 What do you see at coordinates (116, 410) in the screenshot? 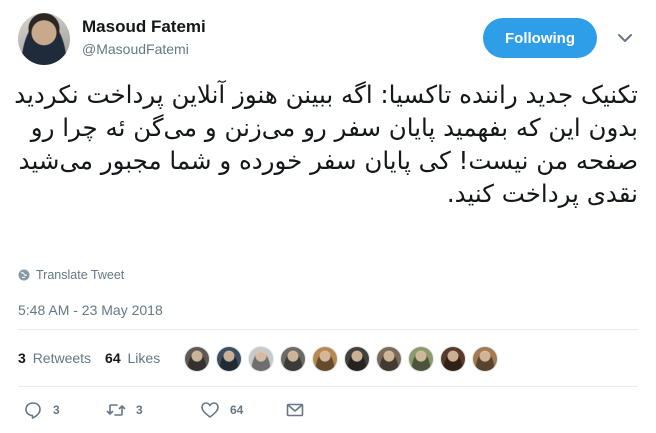
I see `retweet-icon` at bounding box center [116, 410].